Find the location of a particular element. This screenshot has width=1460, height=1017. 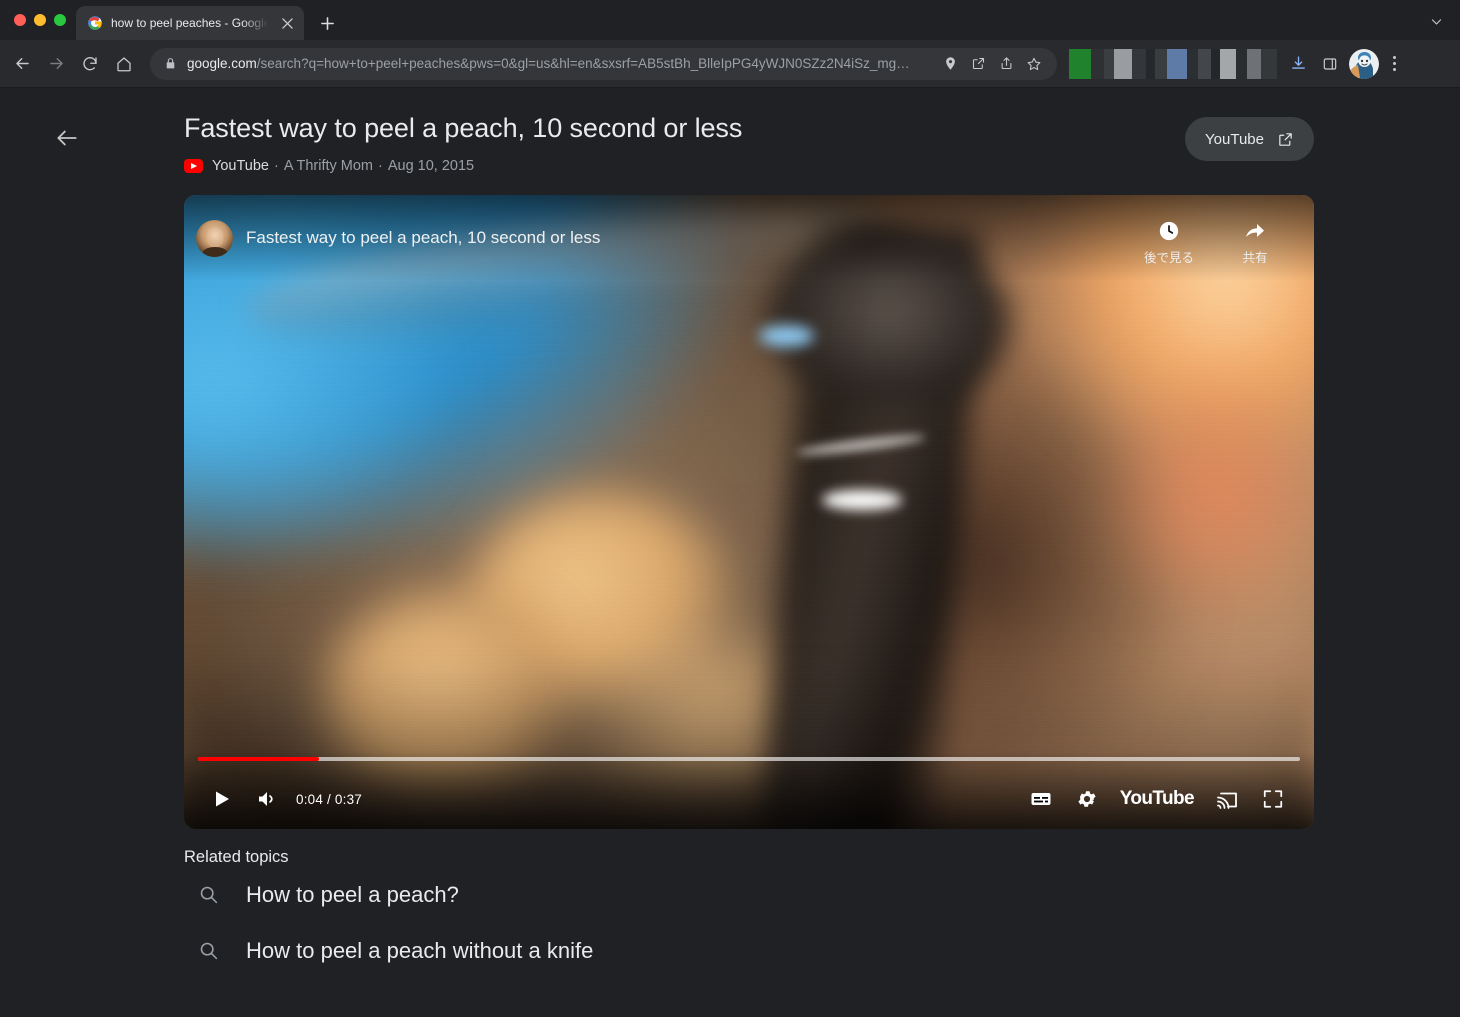

minimize-window-button is located at coordinates (40, 20).